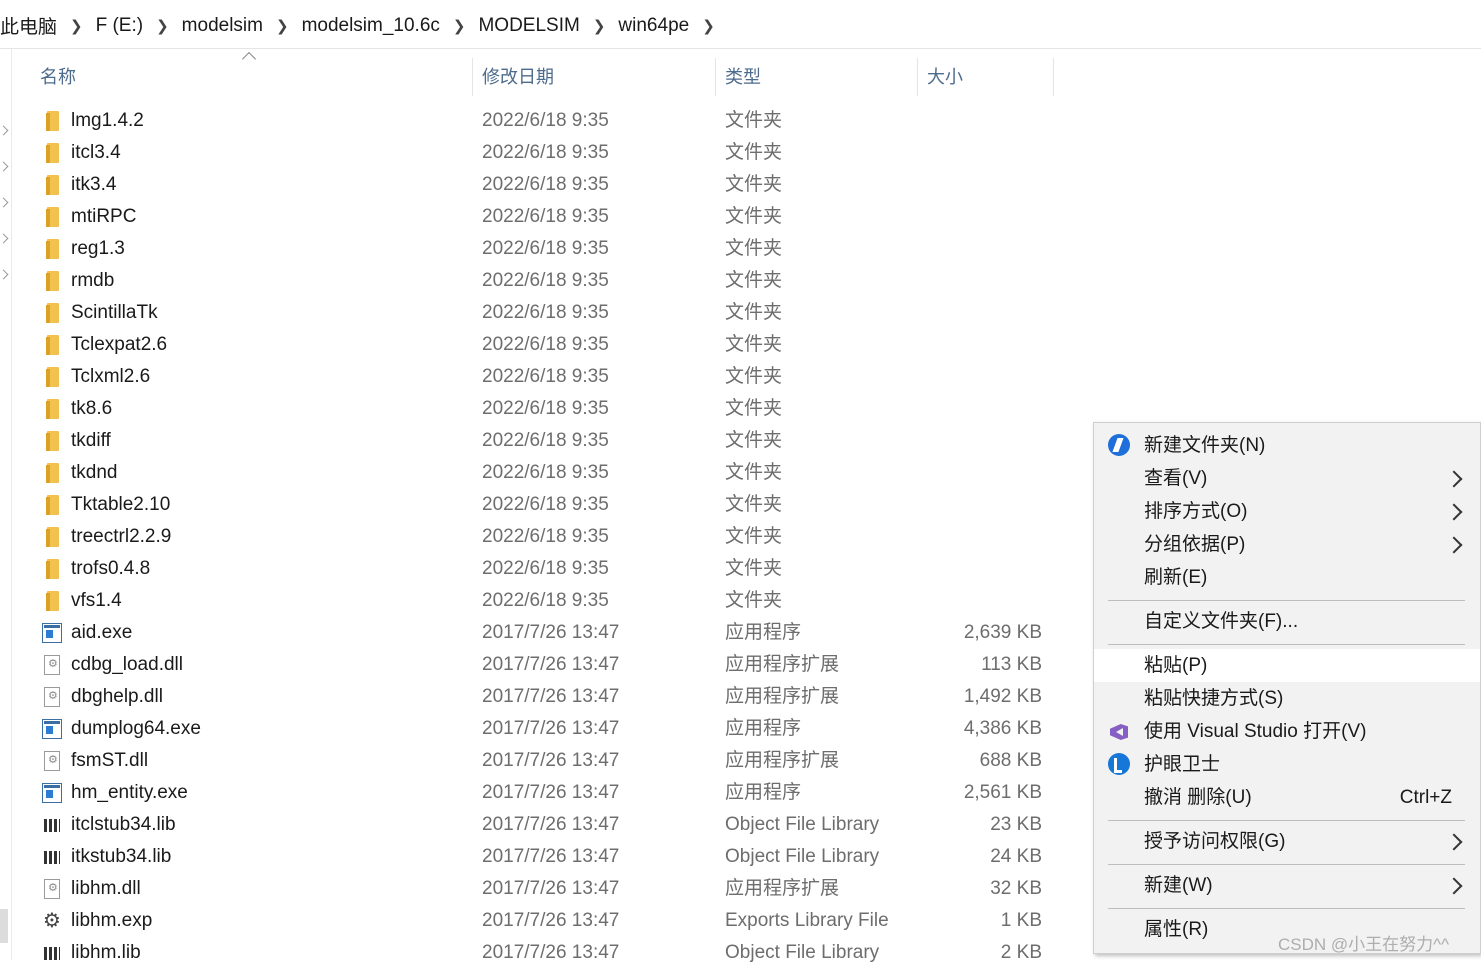 This screenshot has height=969, width=1481. Describe the element at coordinates (548, 345) in the screenshot. I see `file-row: Tclexpat2.6 2022/6/18 9:35 文件夹` at that location.